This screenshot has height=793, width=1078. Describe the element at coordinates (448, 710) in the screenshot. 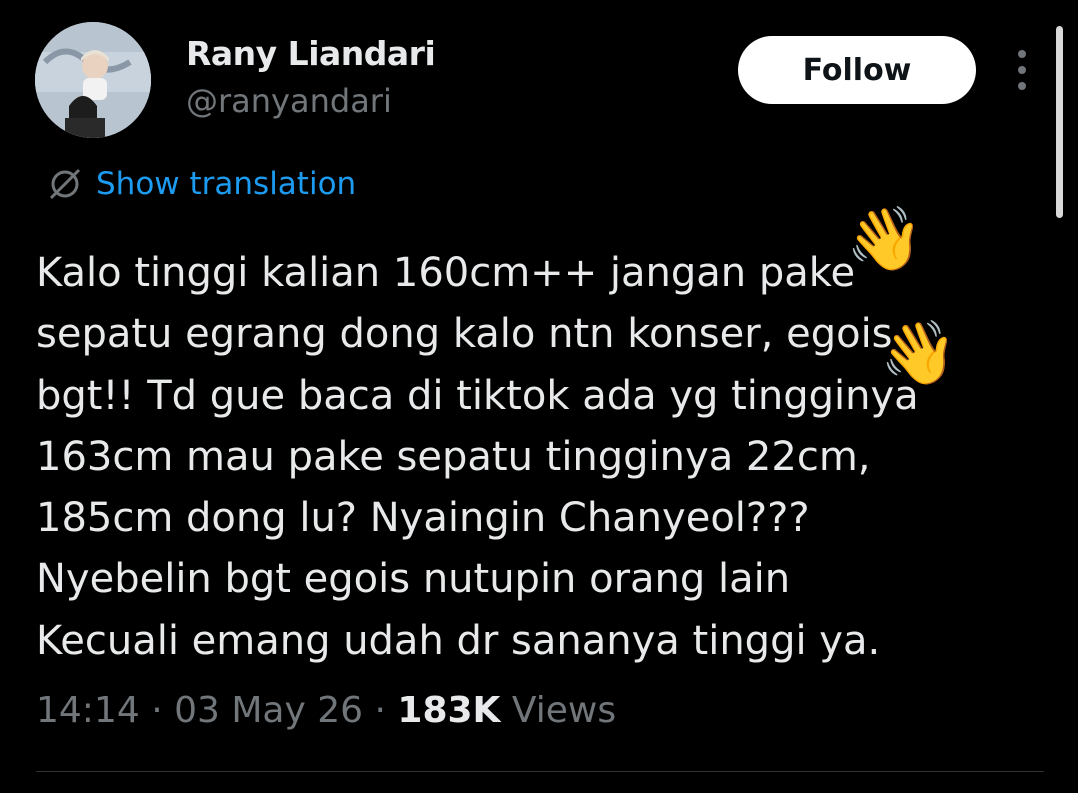

I see `views-count: 183K` at that location.